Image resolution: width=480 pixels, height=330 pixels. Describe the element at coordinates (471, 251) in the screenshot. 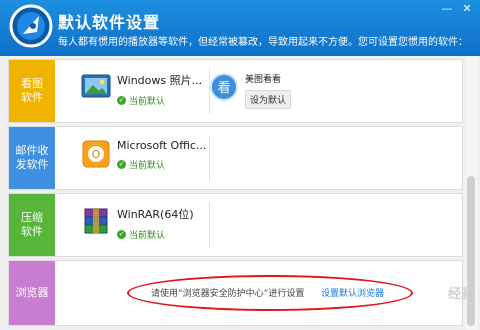

I see `scrollbar-thumb` at that location.